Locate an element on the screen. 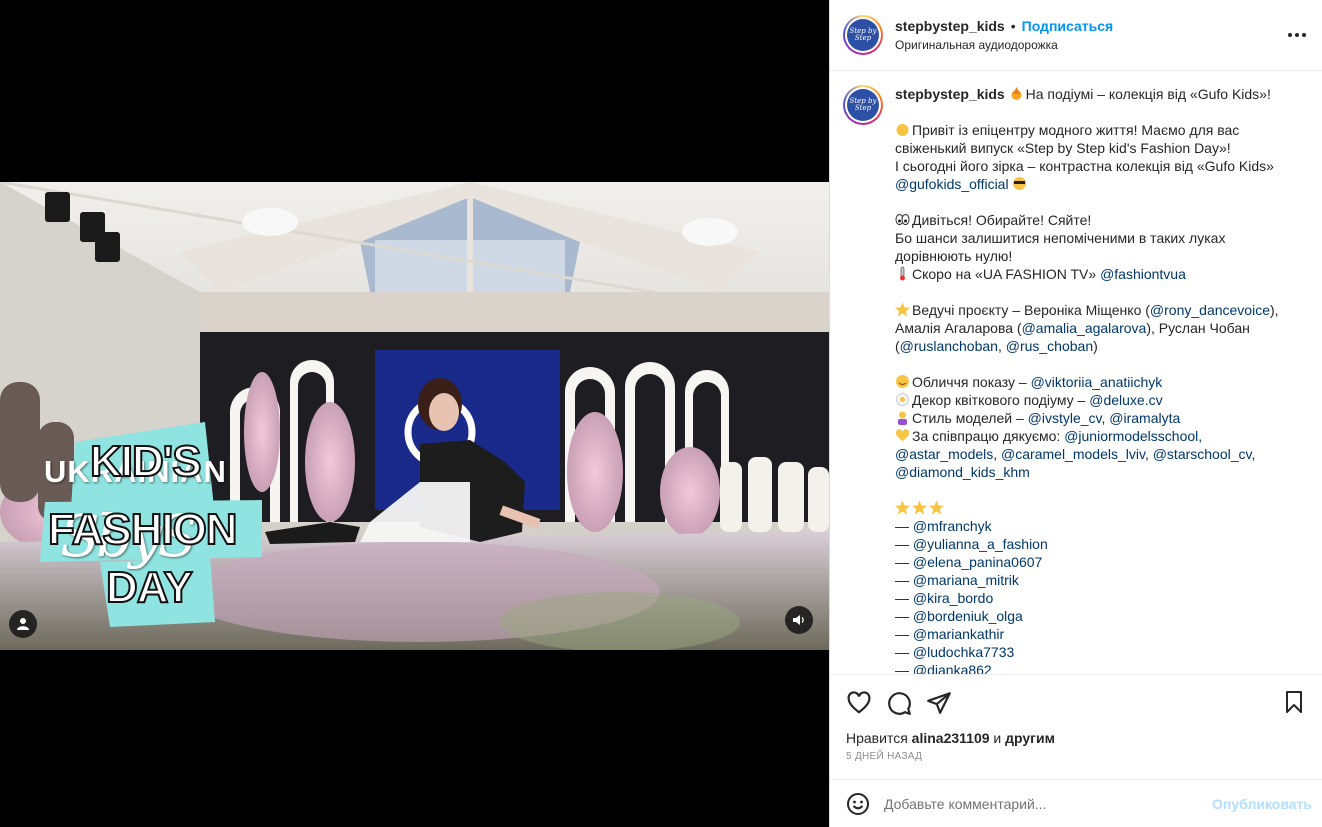  flower-emoji-icon is located at coordinates (902, 399).